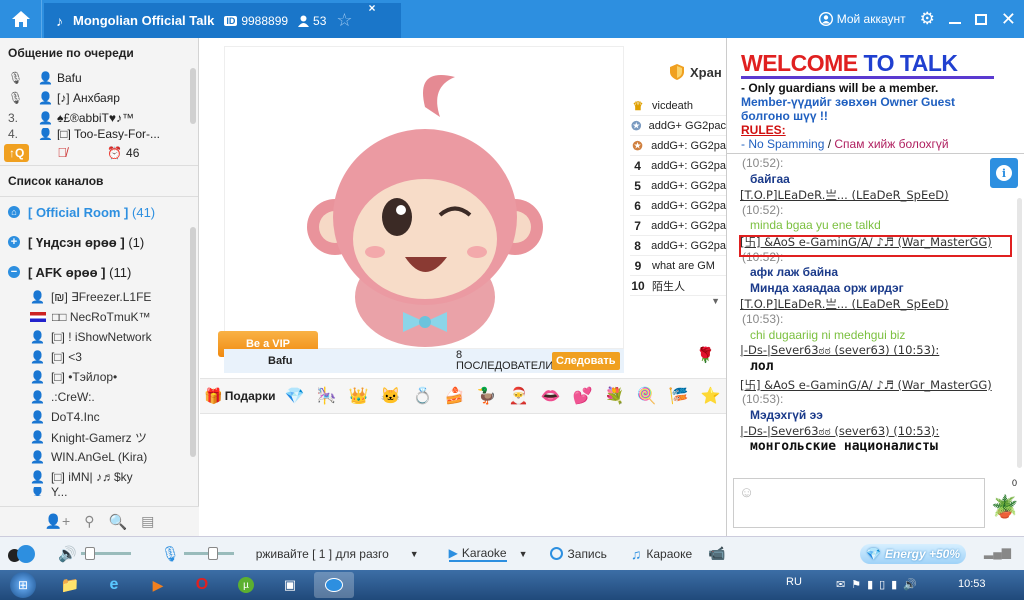  Describe the element at coordinates (678, 266) in the screenshot. I see `rank-item: 9 what are GM` at that location.